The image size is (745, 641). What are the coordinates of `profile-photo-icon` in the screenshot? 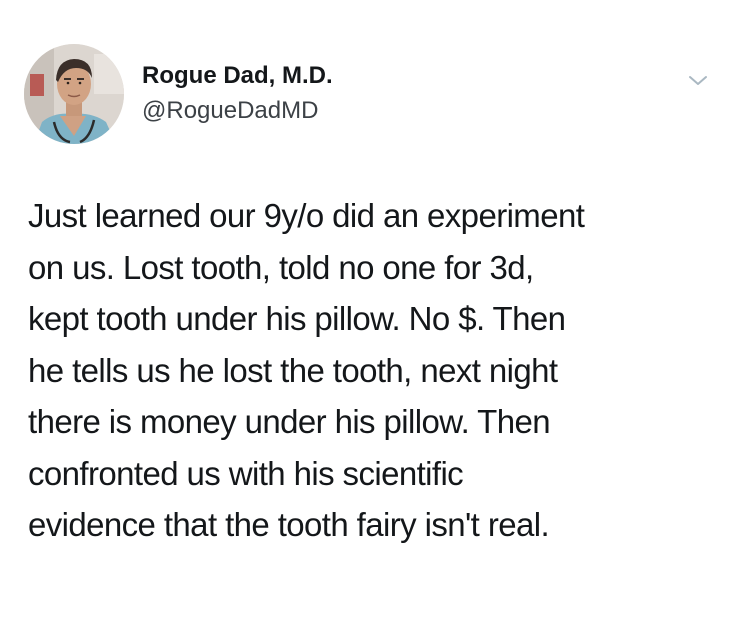 It's located at (74, 94).